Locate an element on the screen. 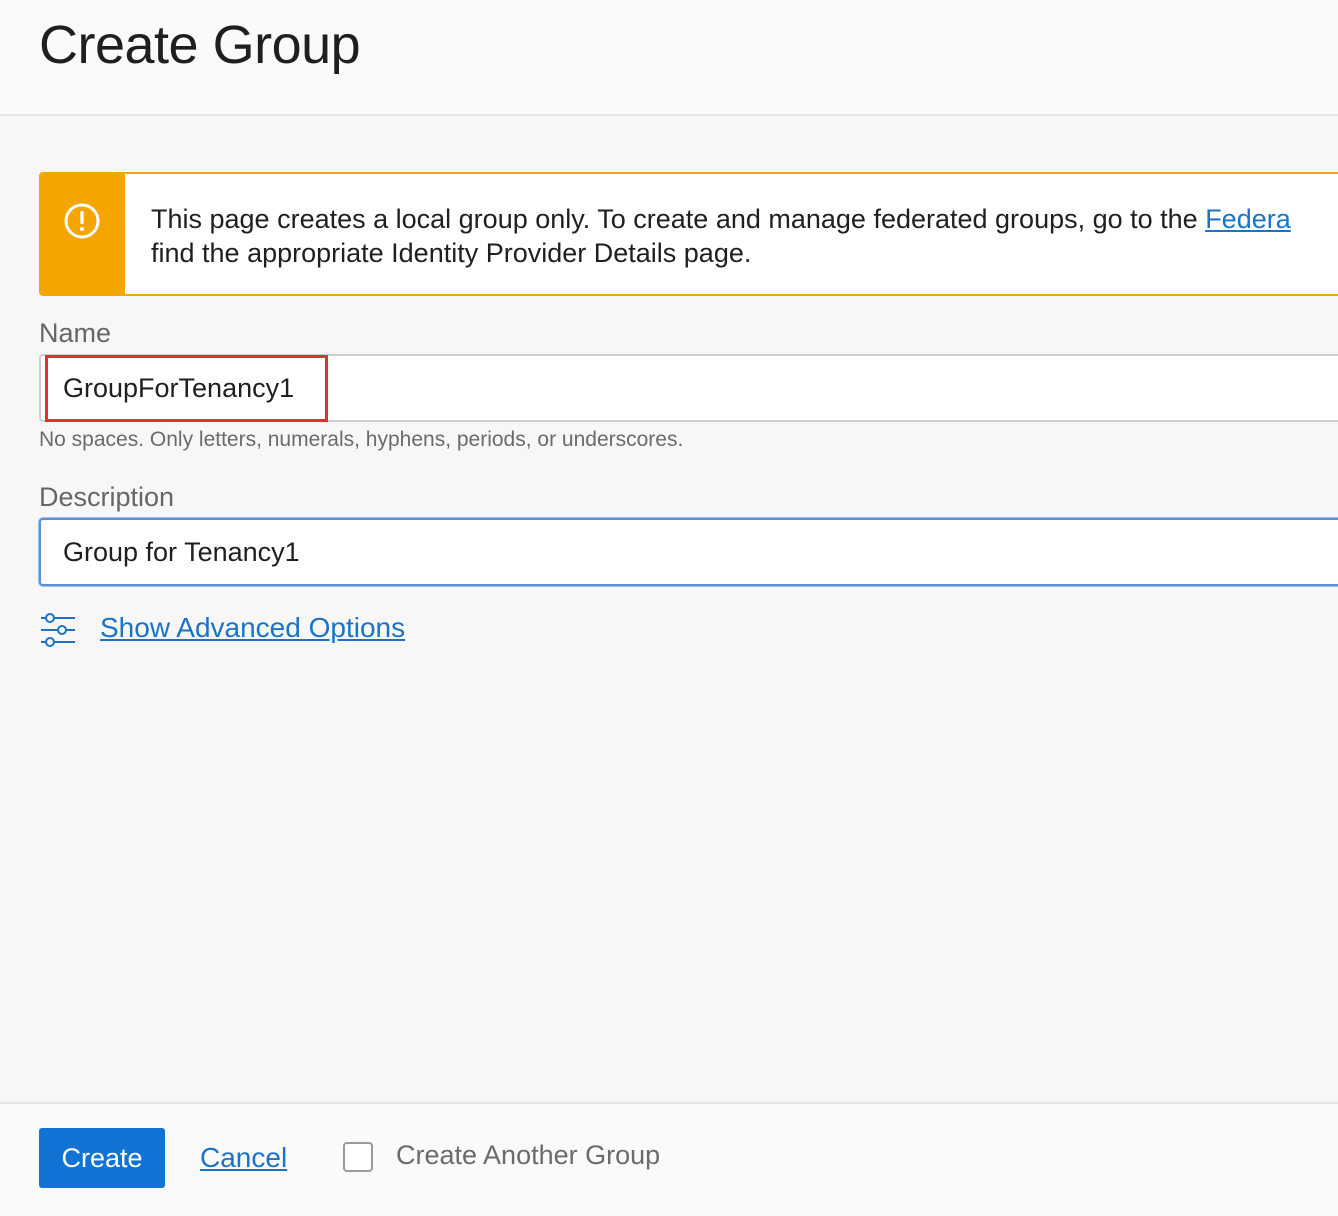 The width and height of the screenshot is (1338, 1216). create-another-checkbox is located at coordinates (358, 1157).